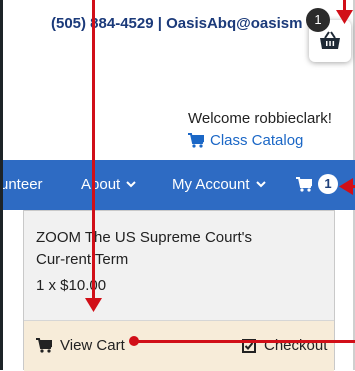  I want to click on view-cart-label: View Cart, so click(92, 345).